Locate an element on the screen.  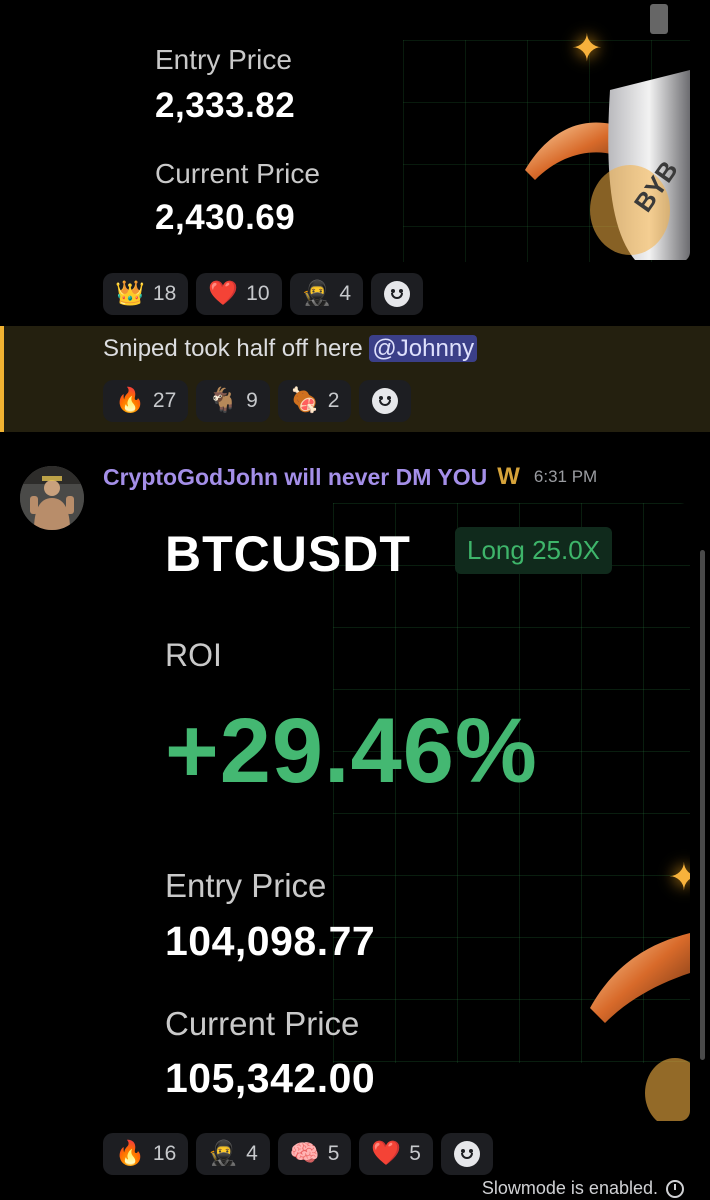
mention-message: Sniped took half off here @Johnny is located at coordinates (290, 349).